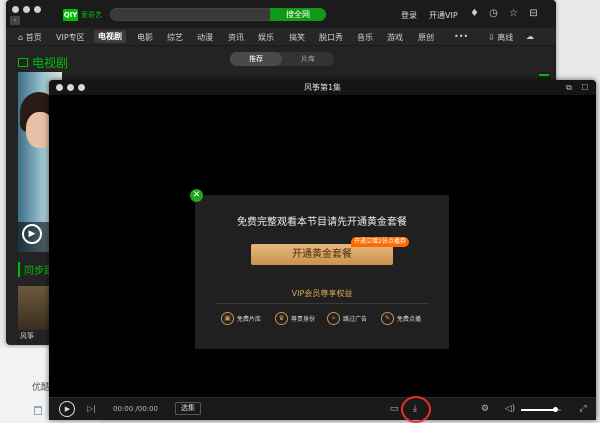  I want to click on zoom-dot-icon, so click(37, 9).